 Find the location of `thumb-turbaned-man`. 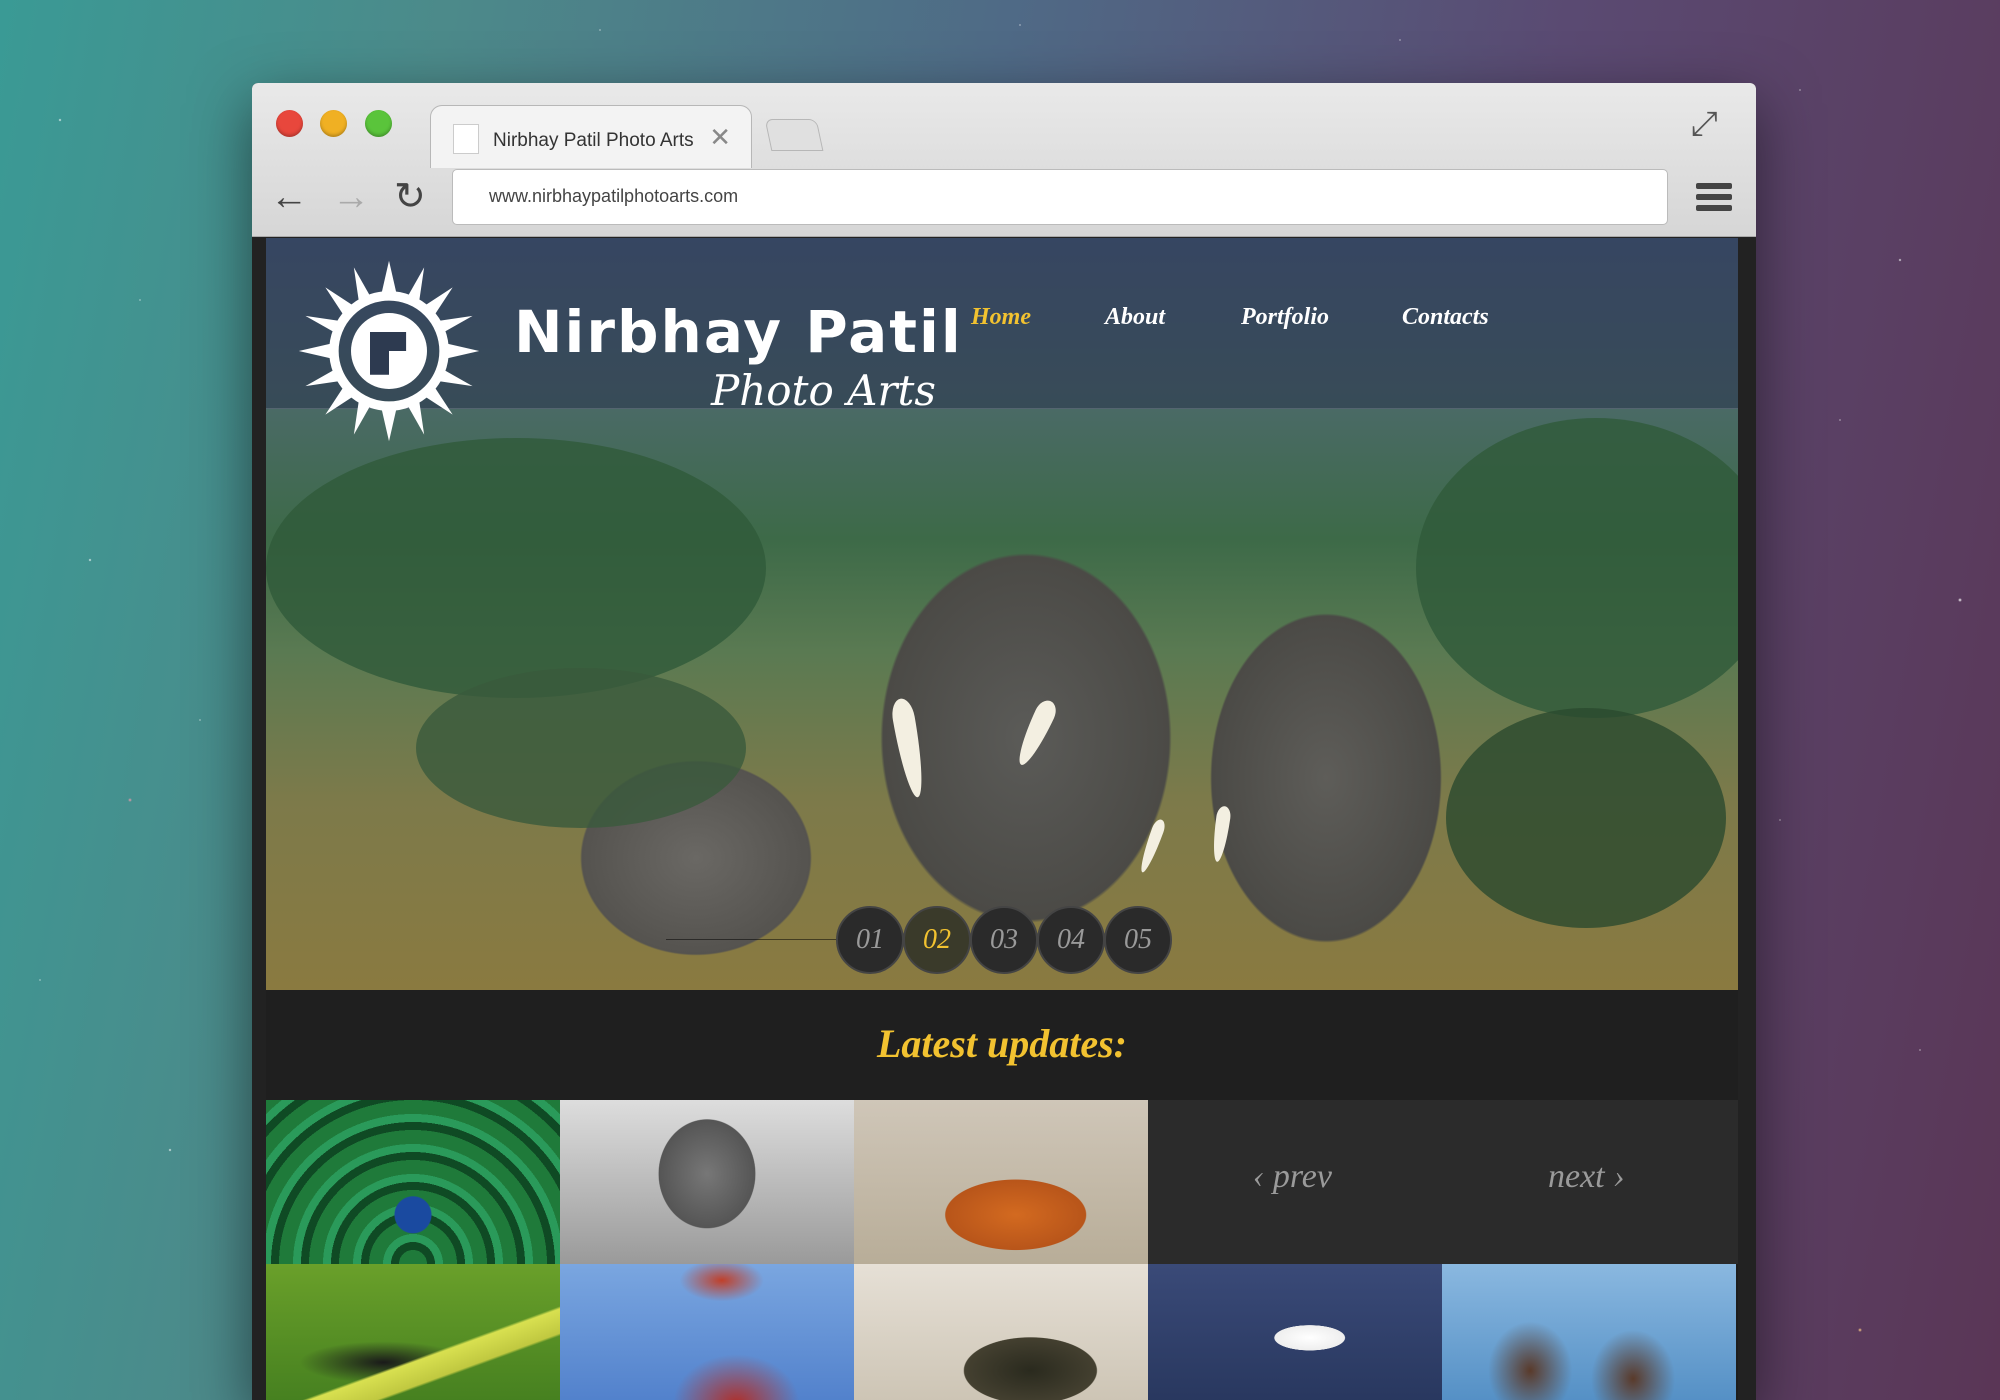

thumb-turbaned-man is located at coordinates (707, 1332).